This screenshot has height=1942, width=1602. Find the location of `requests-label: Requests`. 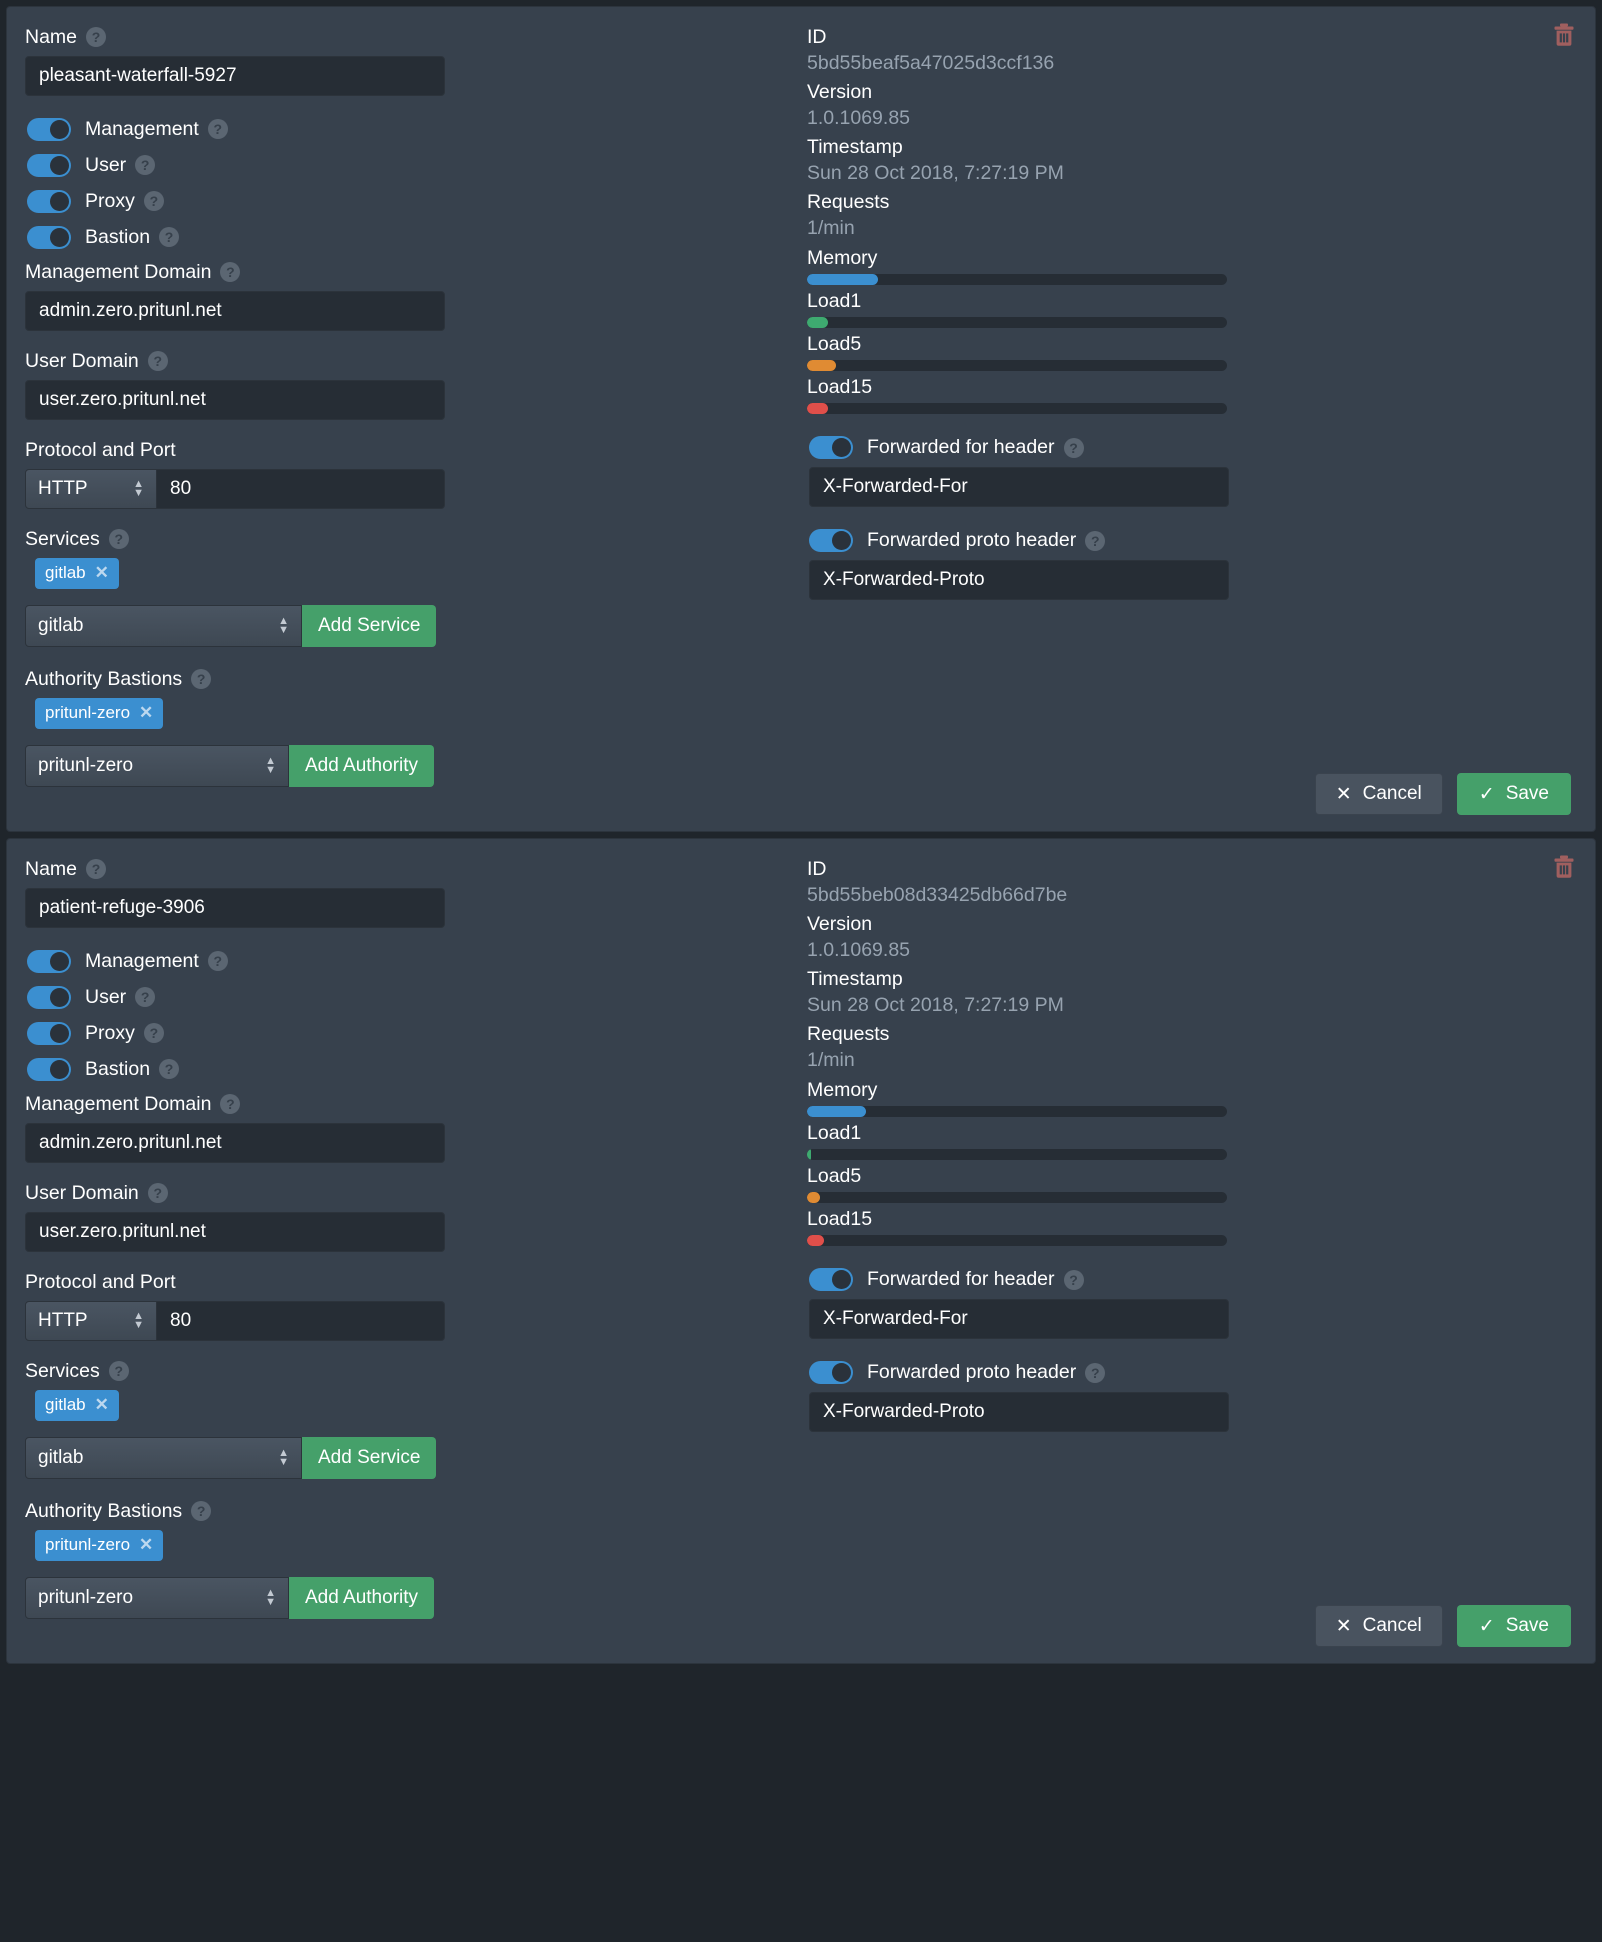

requests-label: Requests is located at coordinates (848, 202).